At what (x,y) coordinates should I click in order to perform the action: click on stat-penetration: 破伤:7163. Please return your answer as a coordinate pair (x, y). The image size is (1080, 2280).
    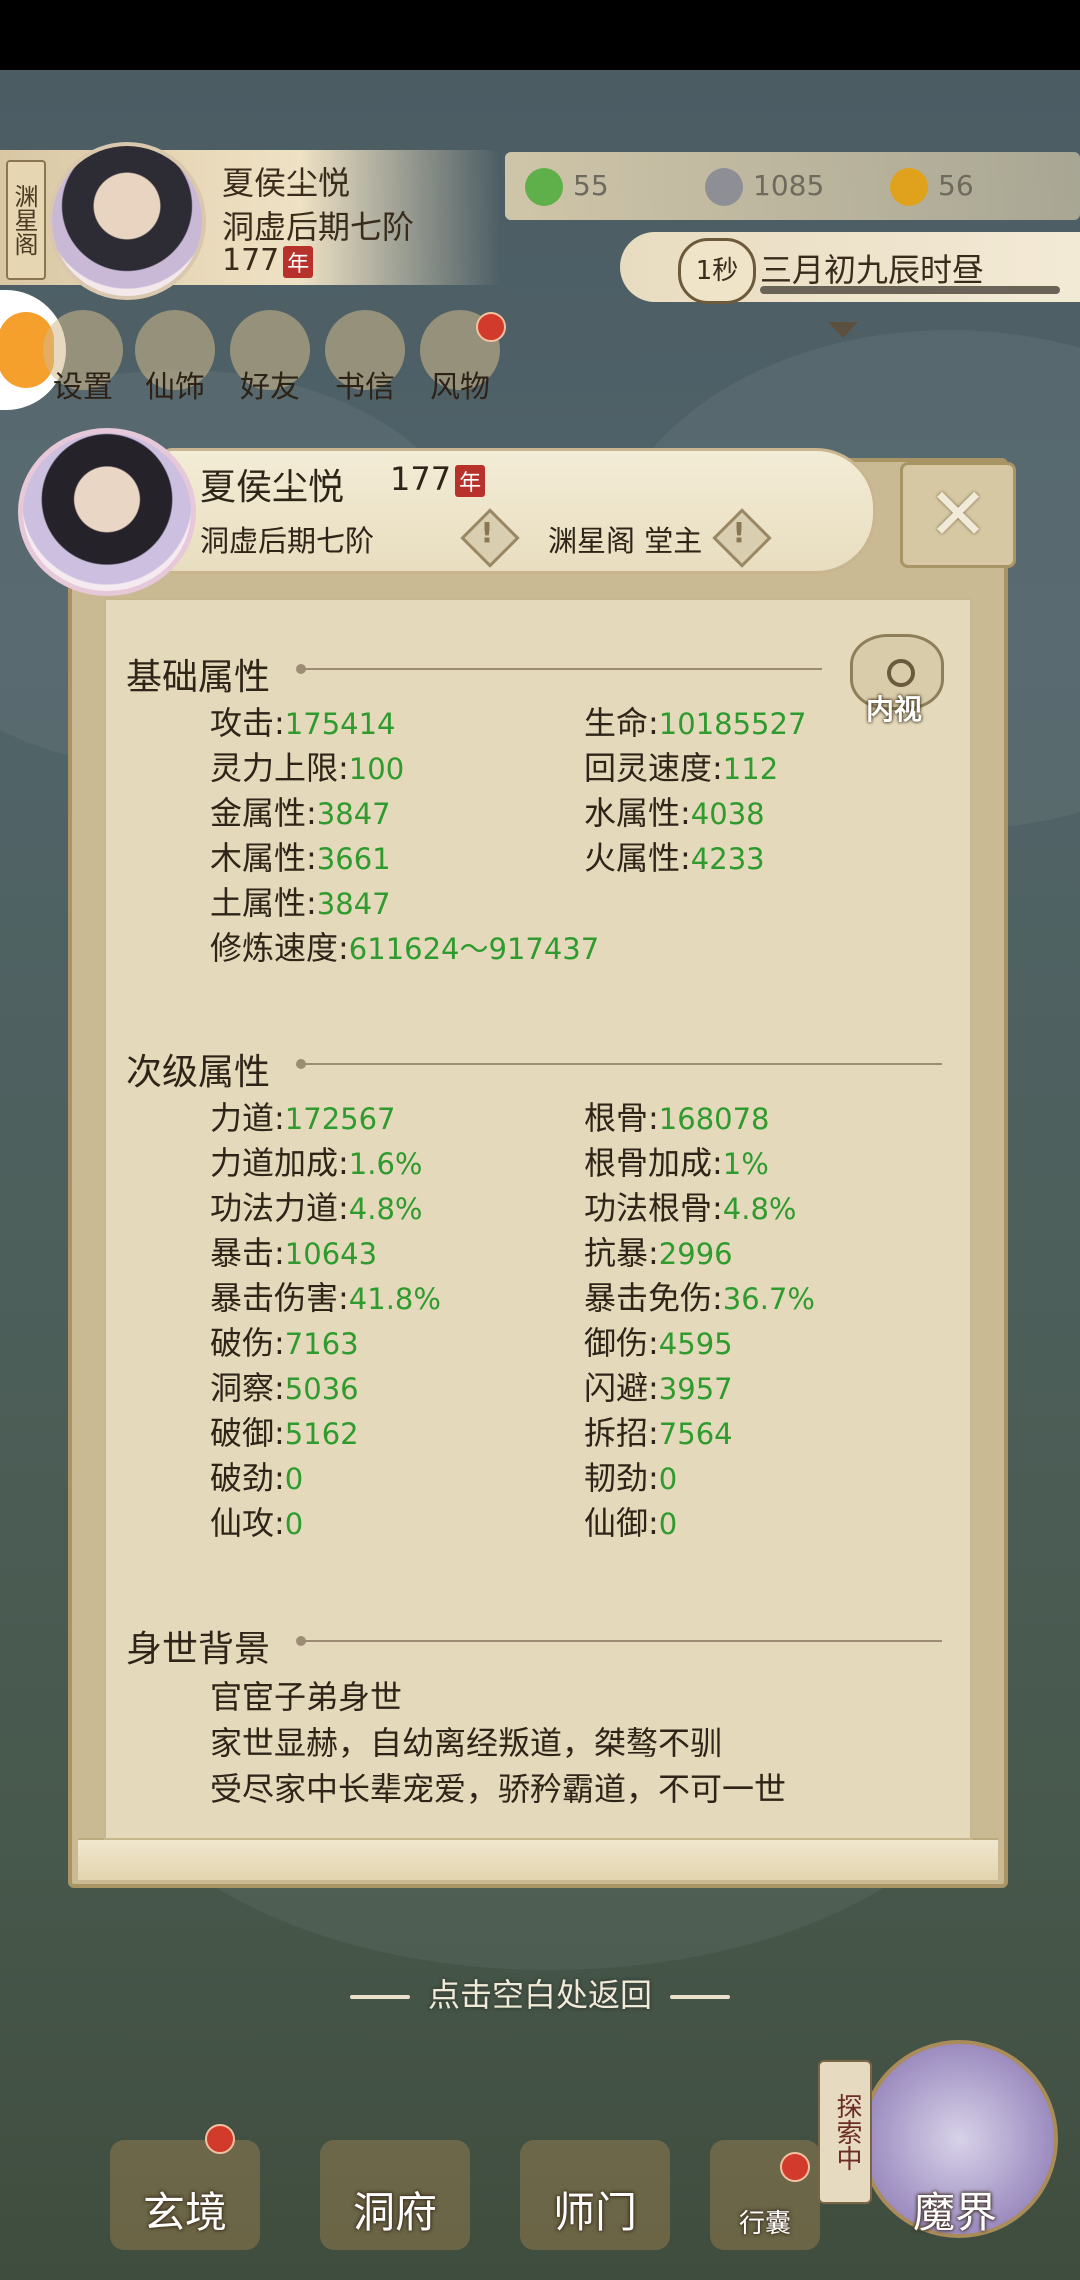
    Looking at the image, I should click on (284, 1343).